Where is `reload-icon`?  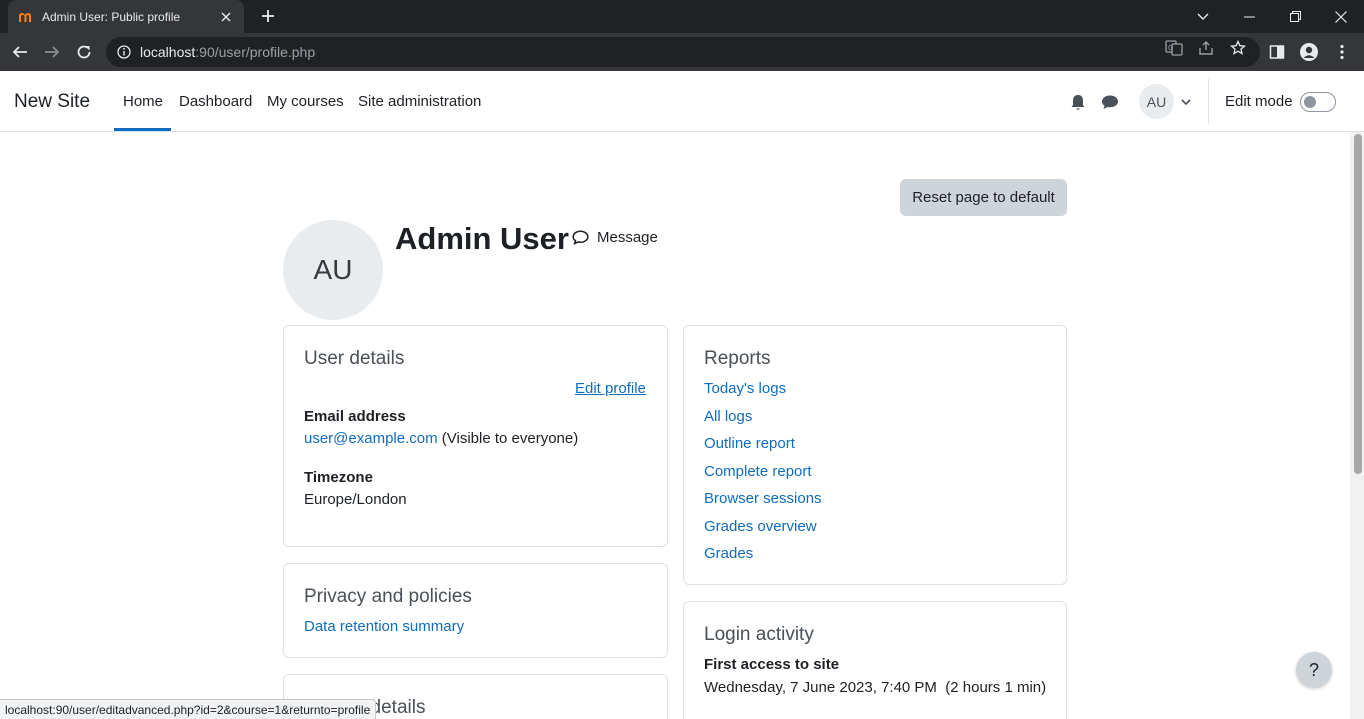
reload-icon is located at coordinates (84, 52).